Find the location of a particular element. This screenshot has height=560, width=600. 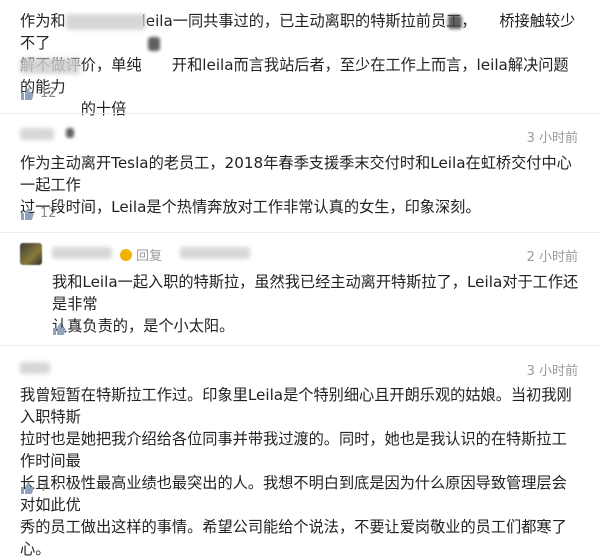

timestamp: 2 小时前 is located at coordinates (552, 257).